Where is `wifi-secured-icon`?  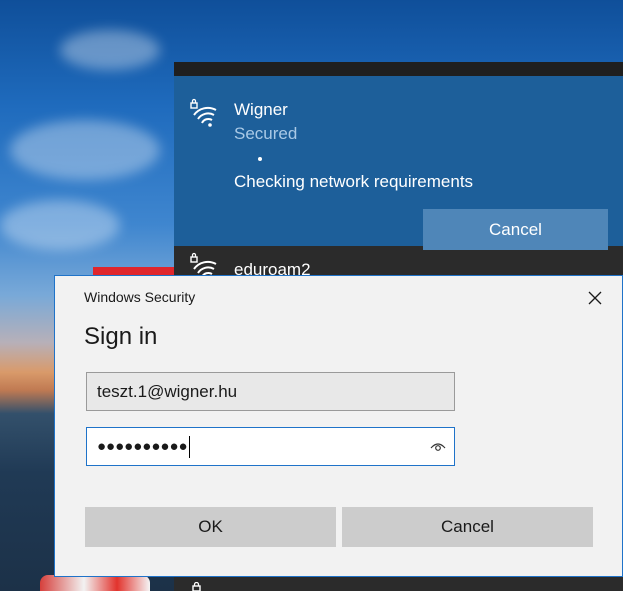 wifi-secured-icon is located at coordinates (203, 112).